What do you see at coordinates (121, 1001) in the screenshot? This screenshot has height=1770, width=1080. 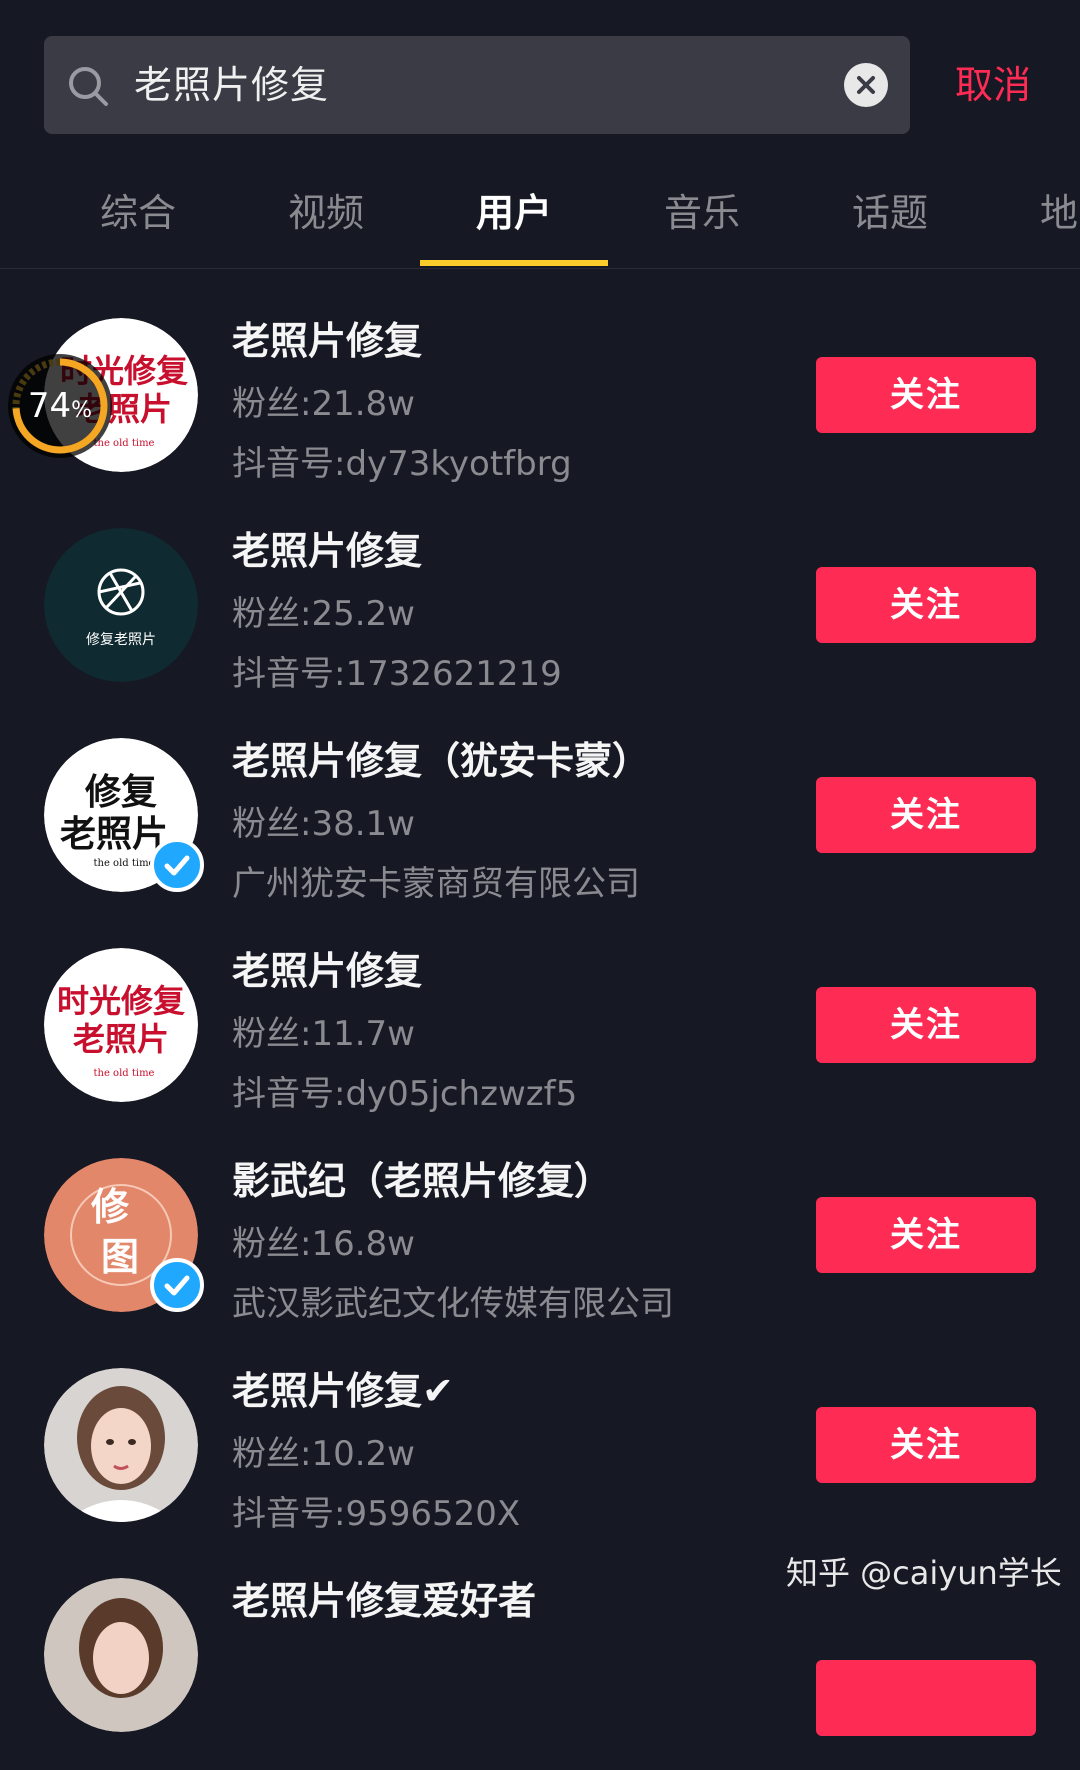 I see `avatar-text: 时光修复` at bounding box center [121, 1001].